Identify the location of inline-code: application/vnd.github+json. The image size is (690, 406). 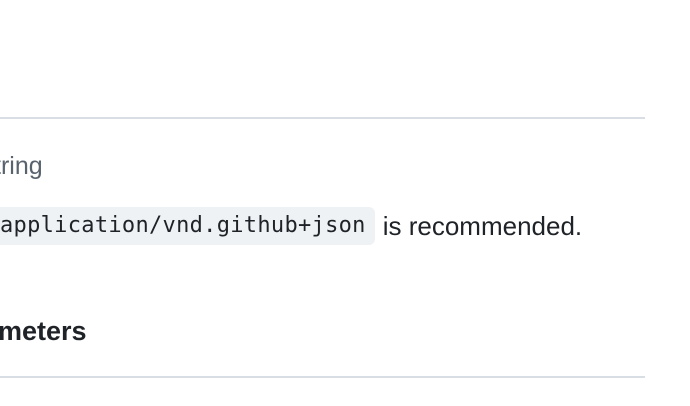
(187, 226).